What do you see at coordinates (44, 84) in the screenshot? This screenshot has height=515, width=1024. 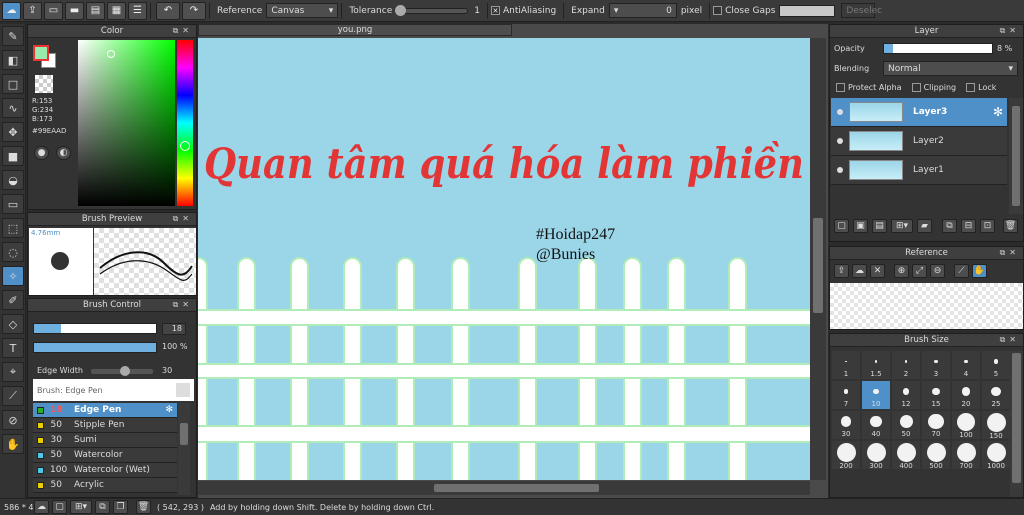 I see `transparent-color-swatch` at bounding box center [44, 84].